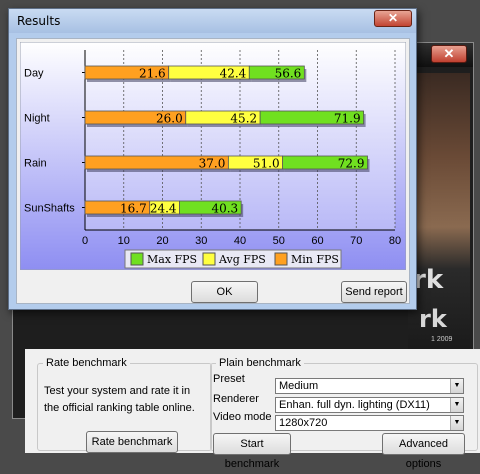 Image resolution: width=480 pixels, height=474 pixels. I want to click on x-tick-label: 70, so click(356, 241).